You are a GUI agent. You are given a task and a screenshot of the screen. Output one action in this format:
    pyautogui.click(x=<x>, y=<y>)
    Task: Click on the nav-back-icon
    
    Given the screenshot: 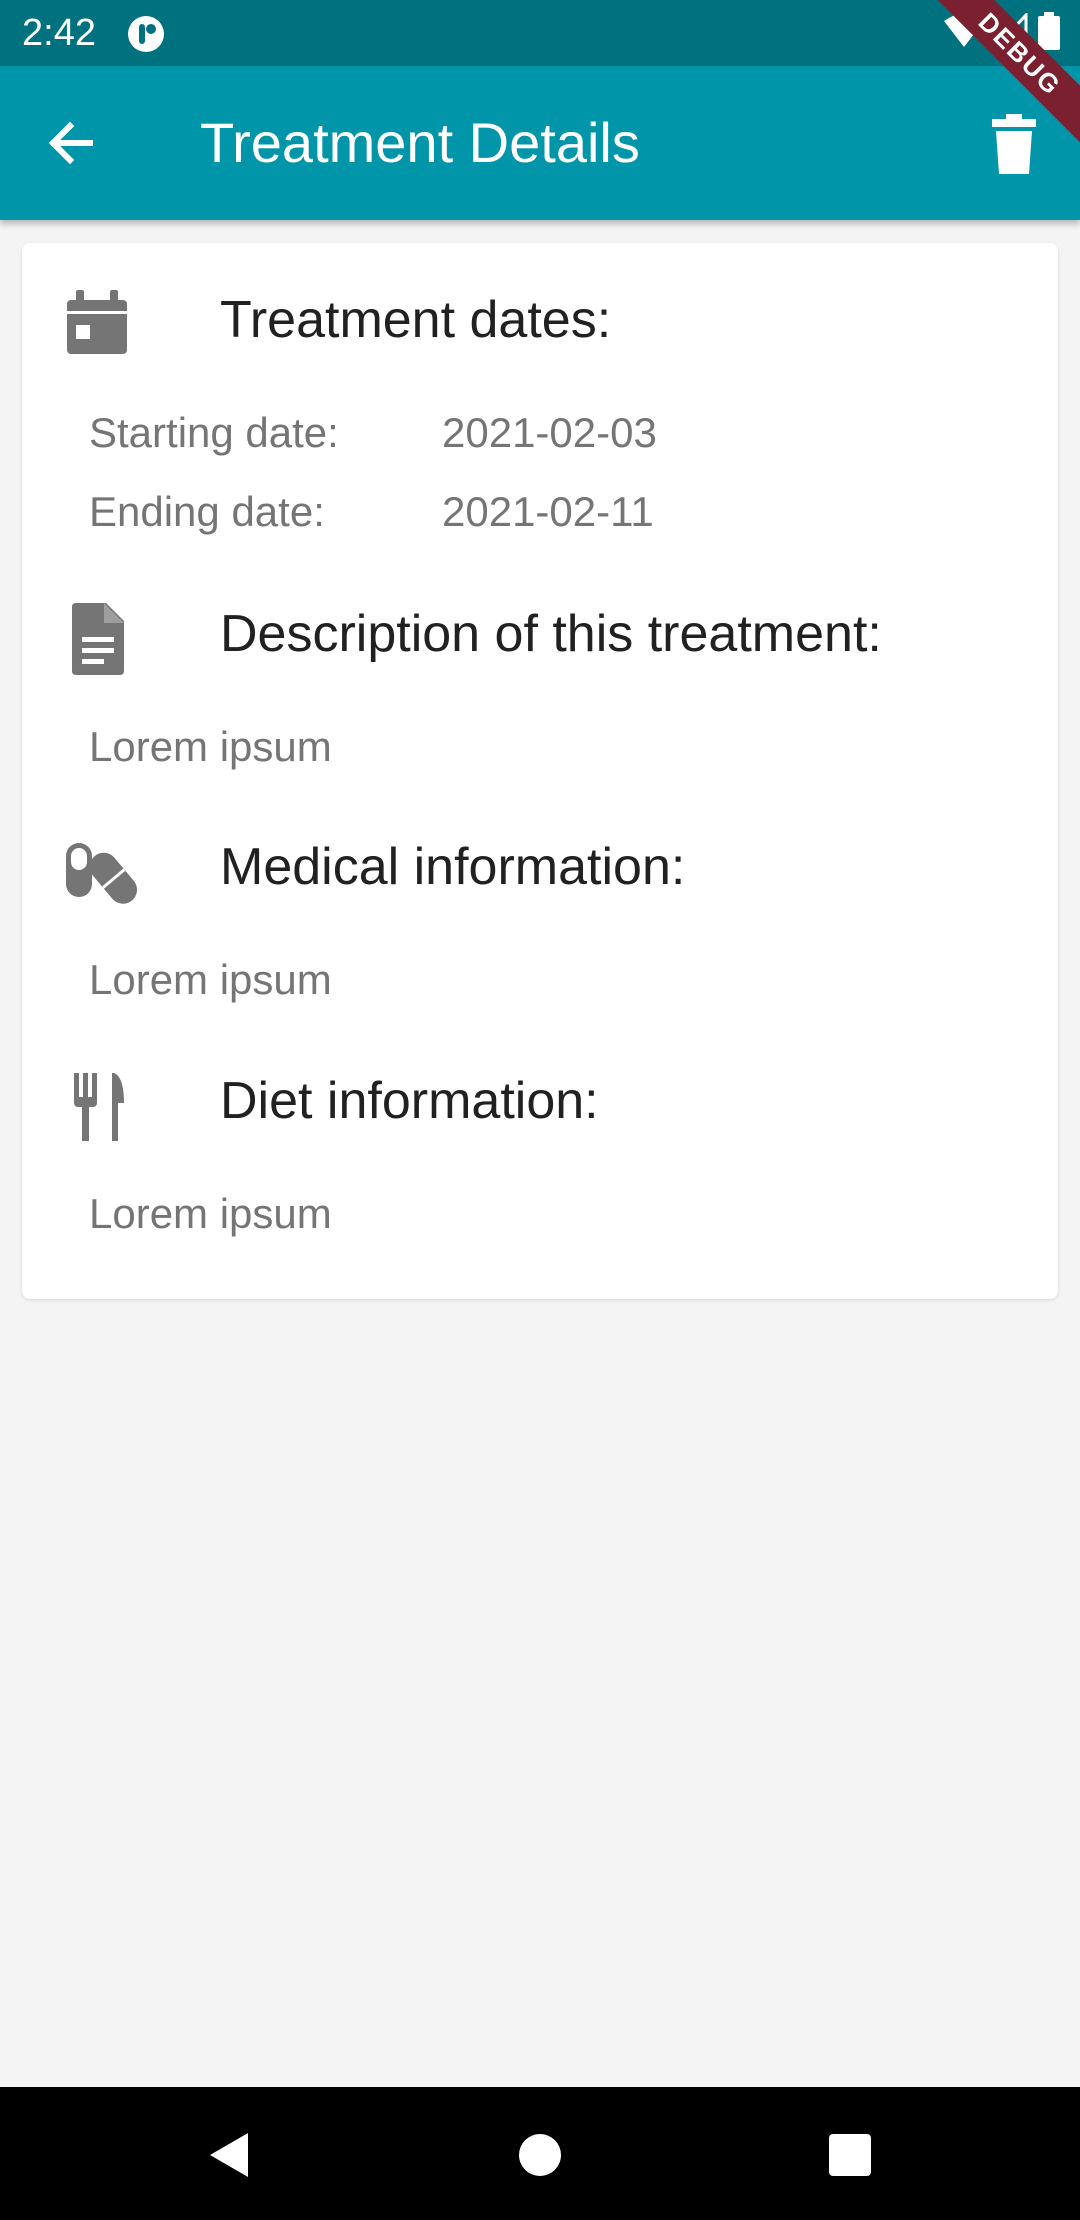 What is the action you would take?
    pyautogui.click(x=232, y=2155)
    